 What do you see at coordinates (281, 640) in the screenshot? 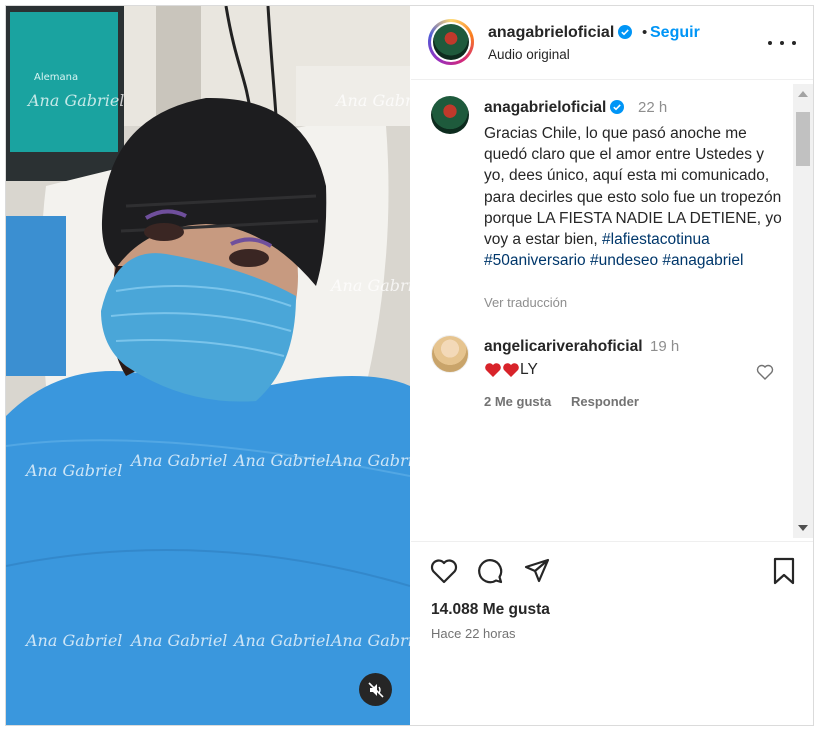
I see `watermark-10: Ana Gabriel` at bounding box center [281, 640].